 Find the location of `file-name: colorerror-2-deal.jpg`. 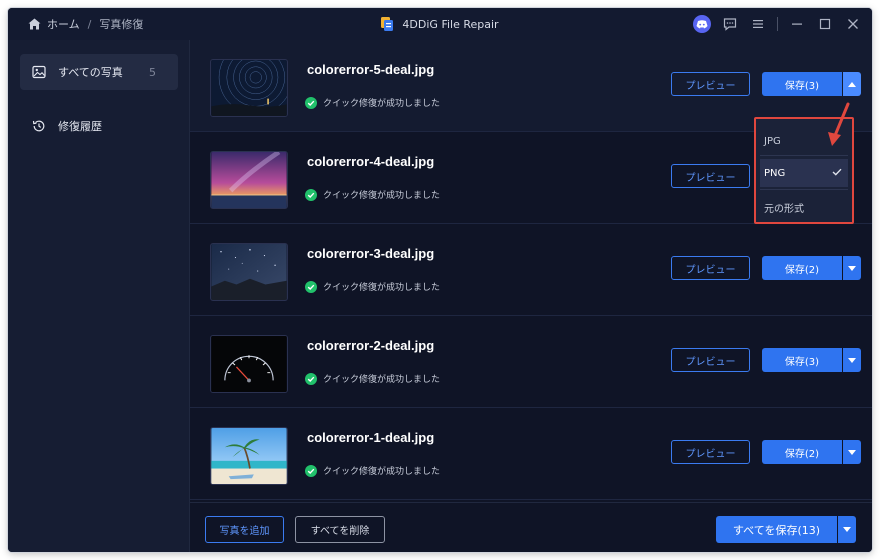

file-name: colorerror-2-deal.jpg is located at coordinates (371, 345).